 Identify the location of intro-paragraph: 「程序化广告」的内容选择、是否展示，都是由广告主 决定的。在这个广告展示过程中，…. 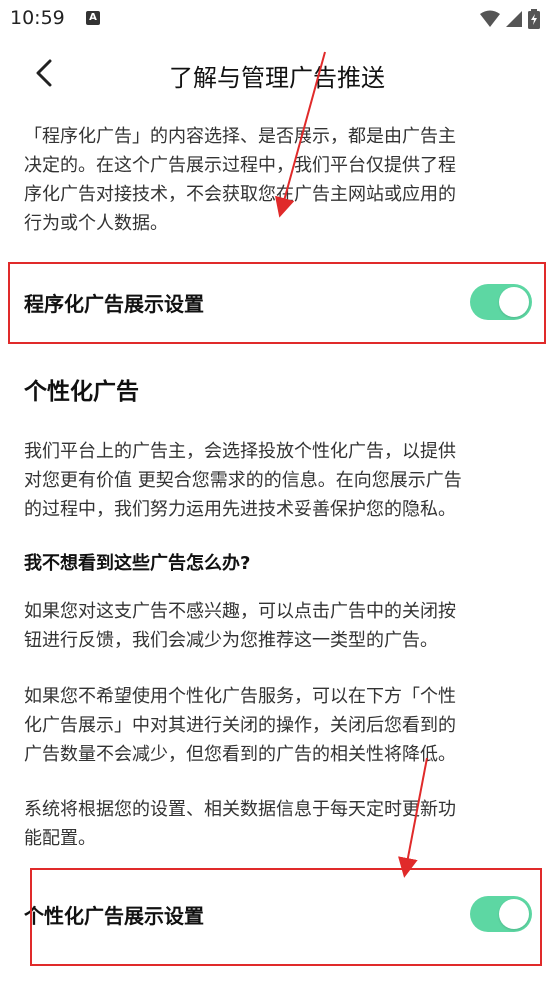
(278, 180).